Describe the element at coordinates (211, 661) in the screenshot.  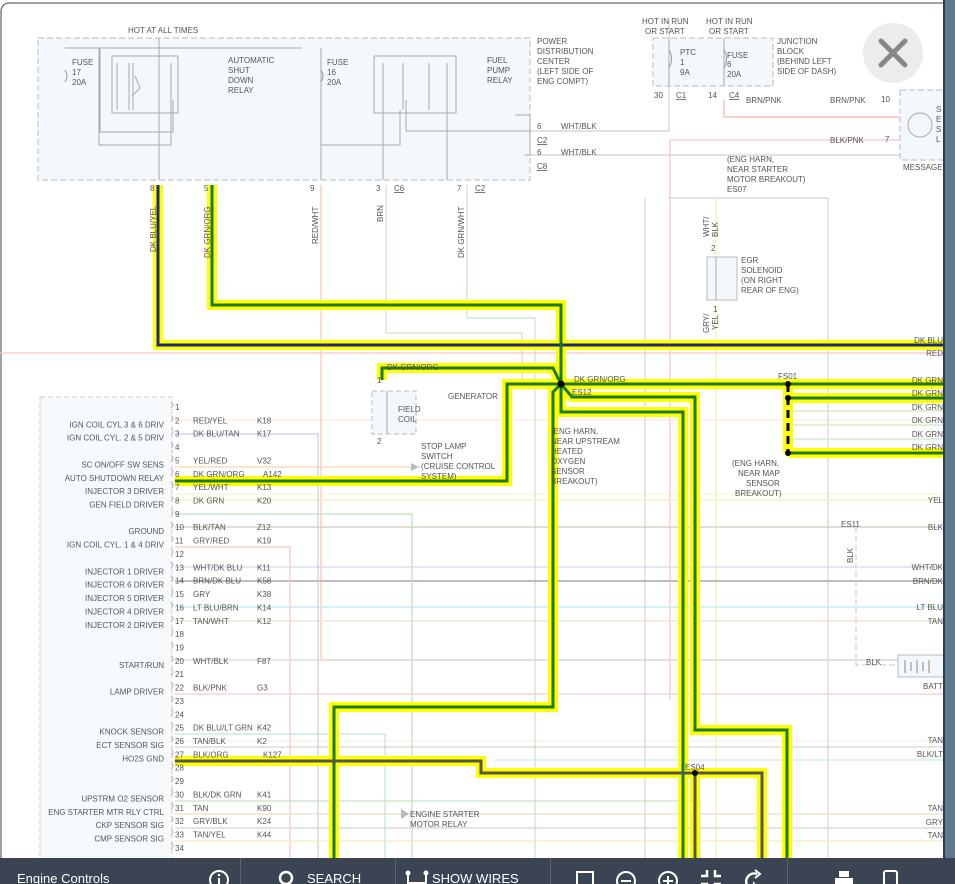
I see `wire-color-label: WHT/BLK` at that location.